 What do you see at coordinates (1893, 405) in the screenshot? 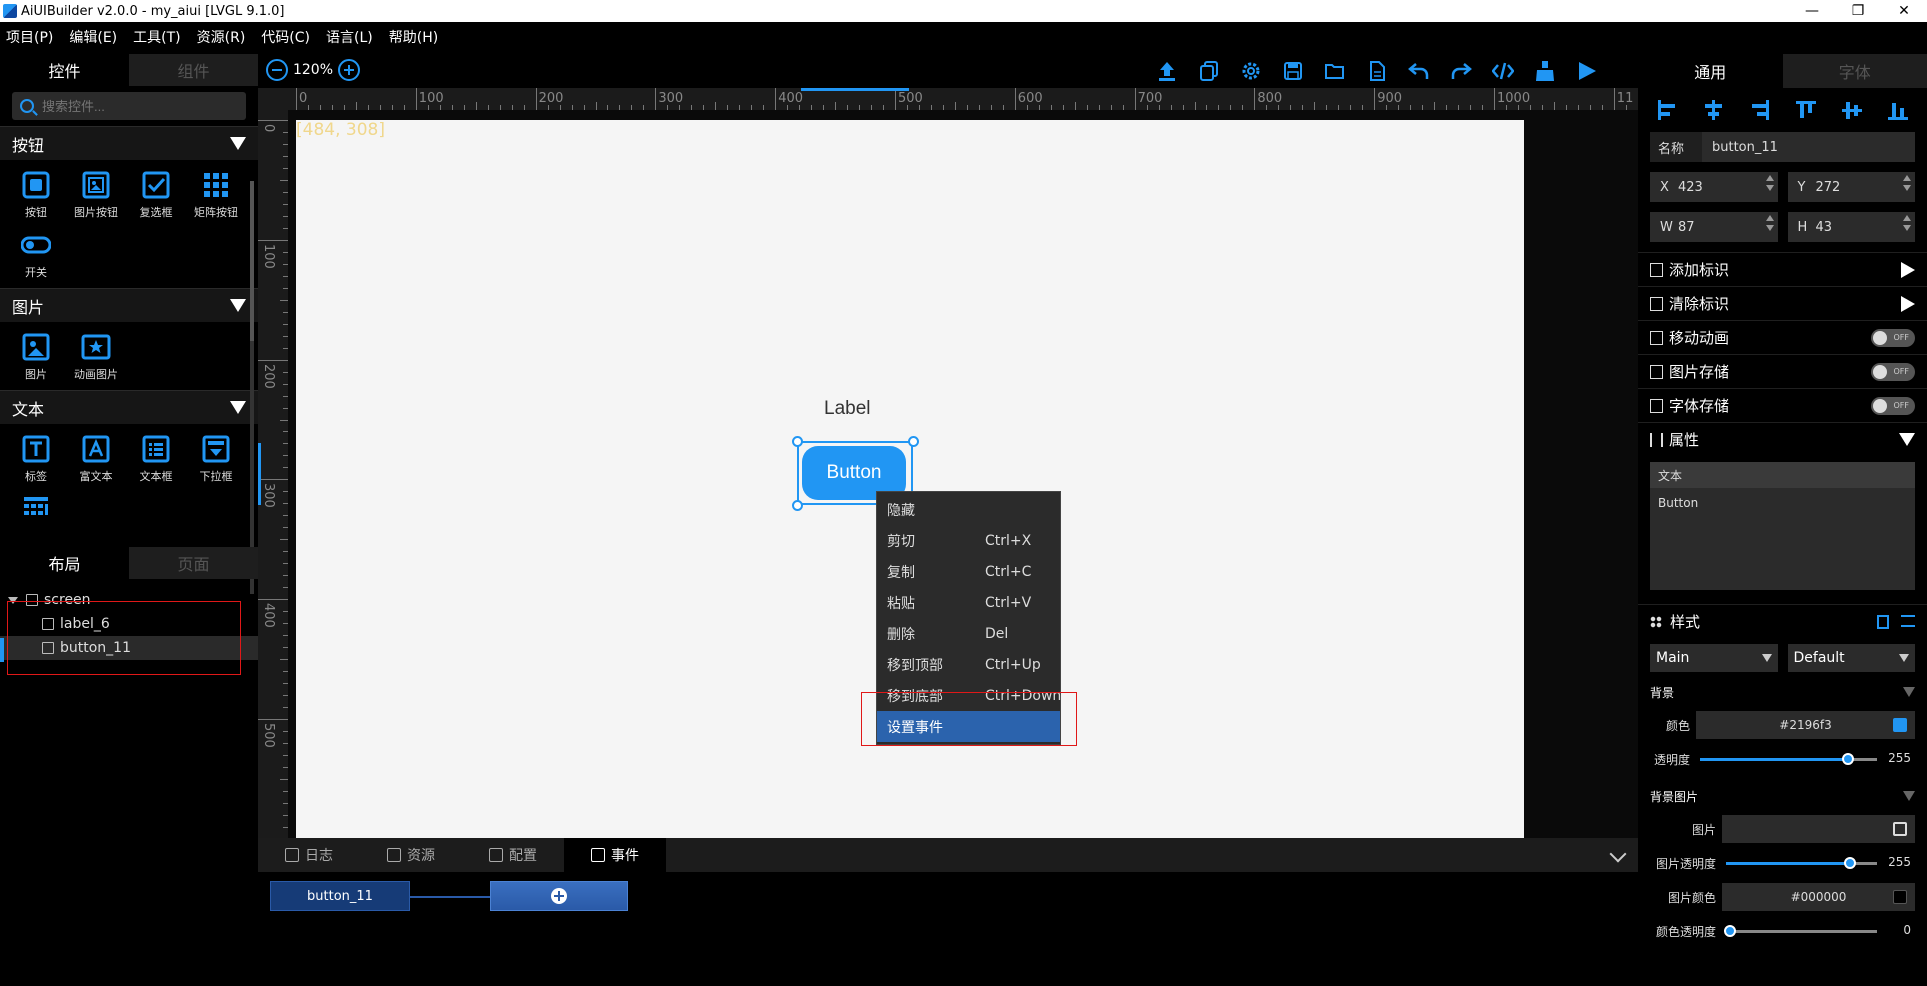
I see `font-storage-toggle: OFF` at bounding box center [1893, 405].